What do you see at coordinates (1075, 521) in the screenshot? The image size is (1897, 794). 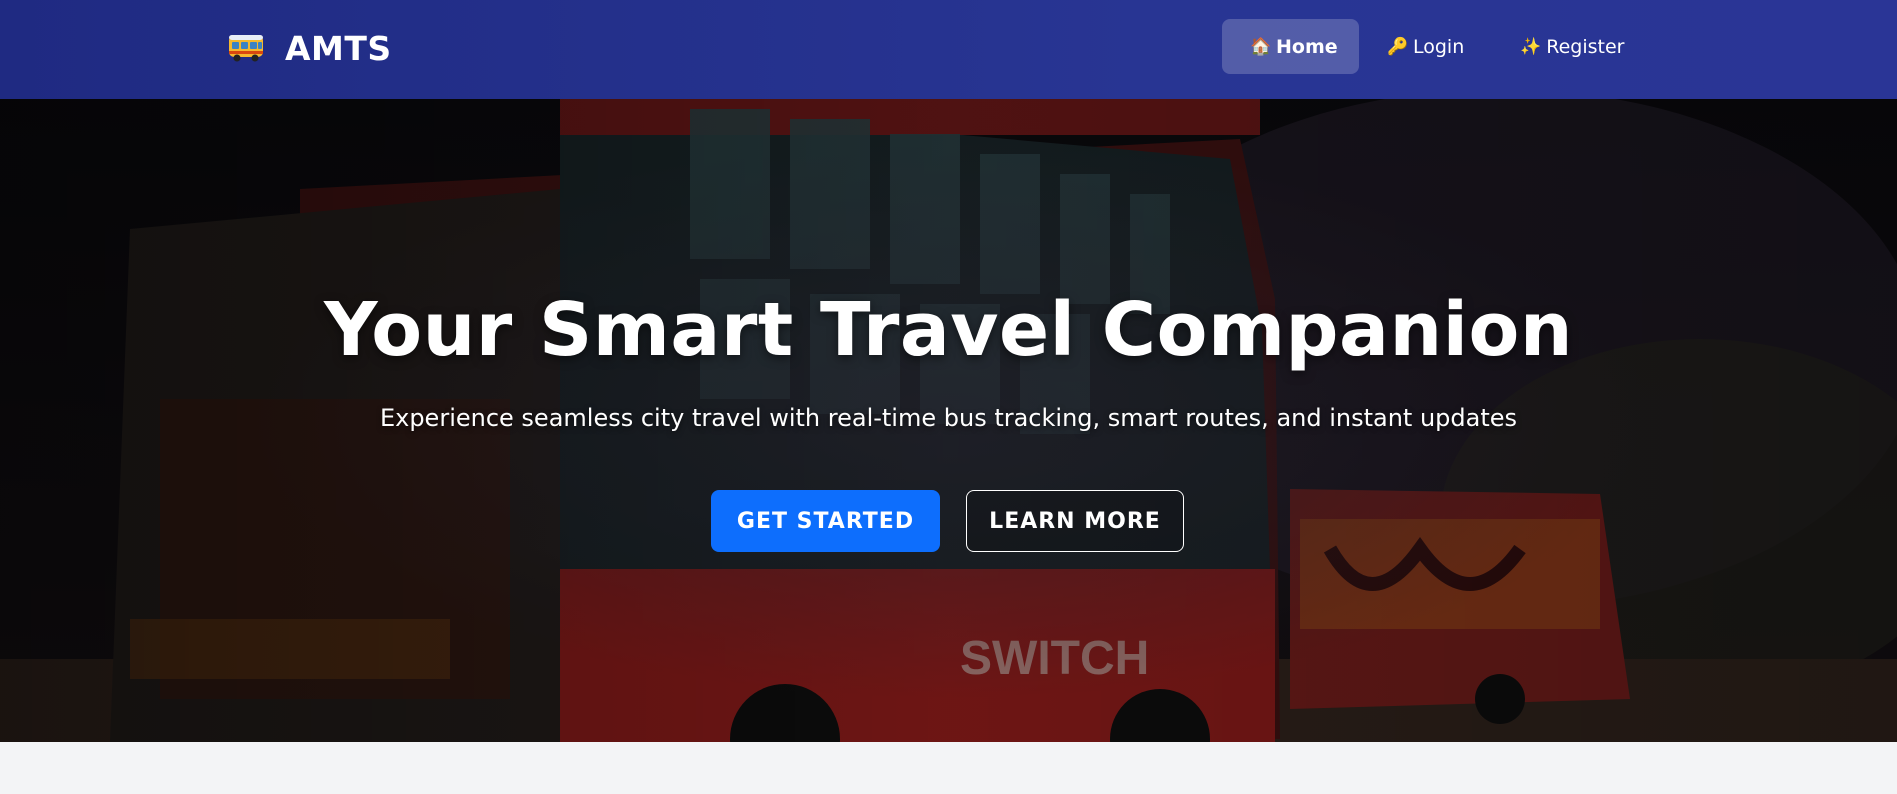 I see `learn-more-button: LEARN MORE` at bounding box center [1075, 521].